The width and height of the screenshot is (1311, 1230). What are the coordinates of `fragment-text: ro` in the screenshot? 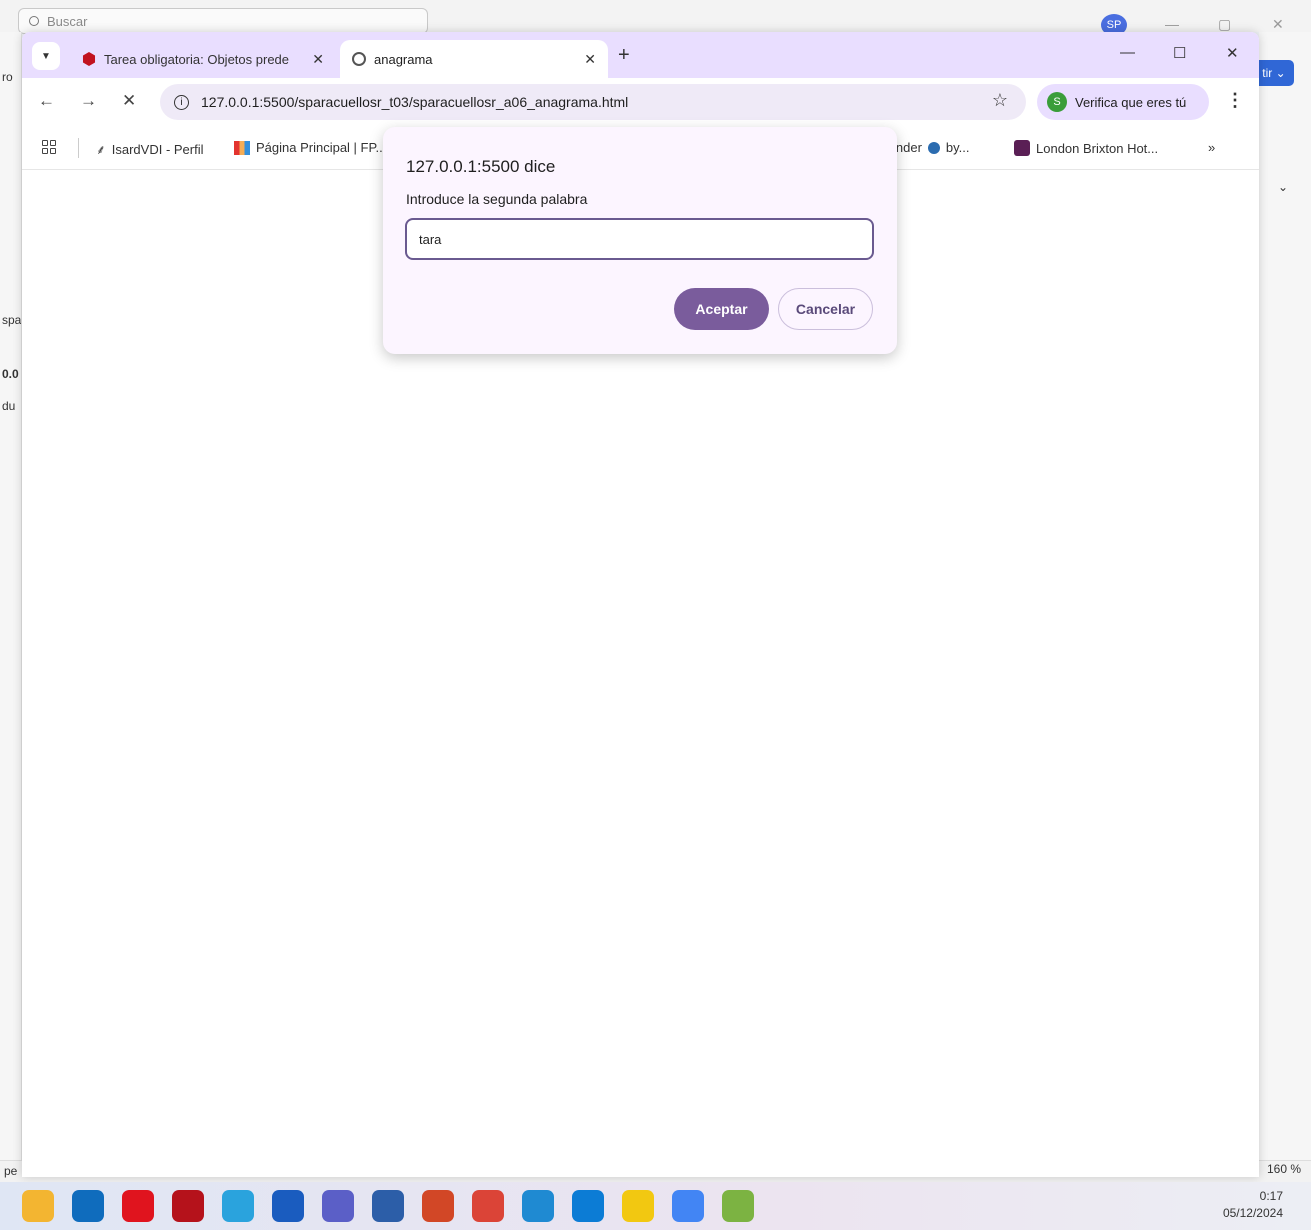 It's located at (7, 77).